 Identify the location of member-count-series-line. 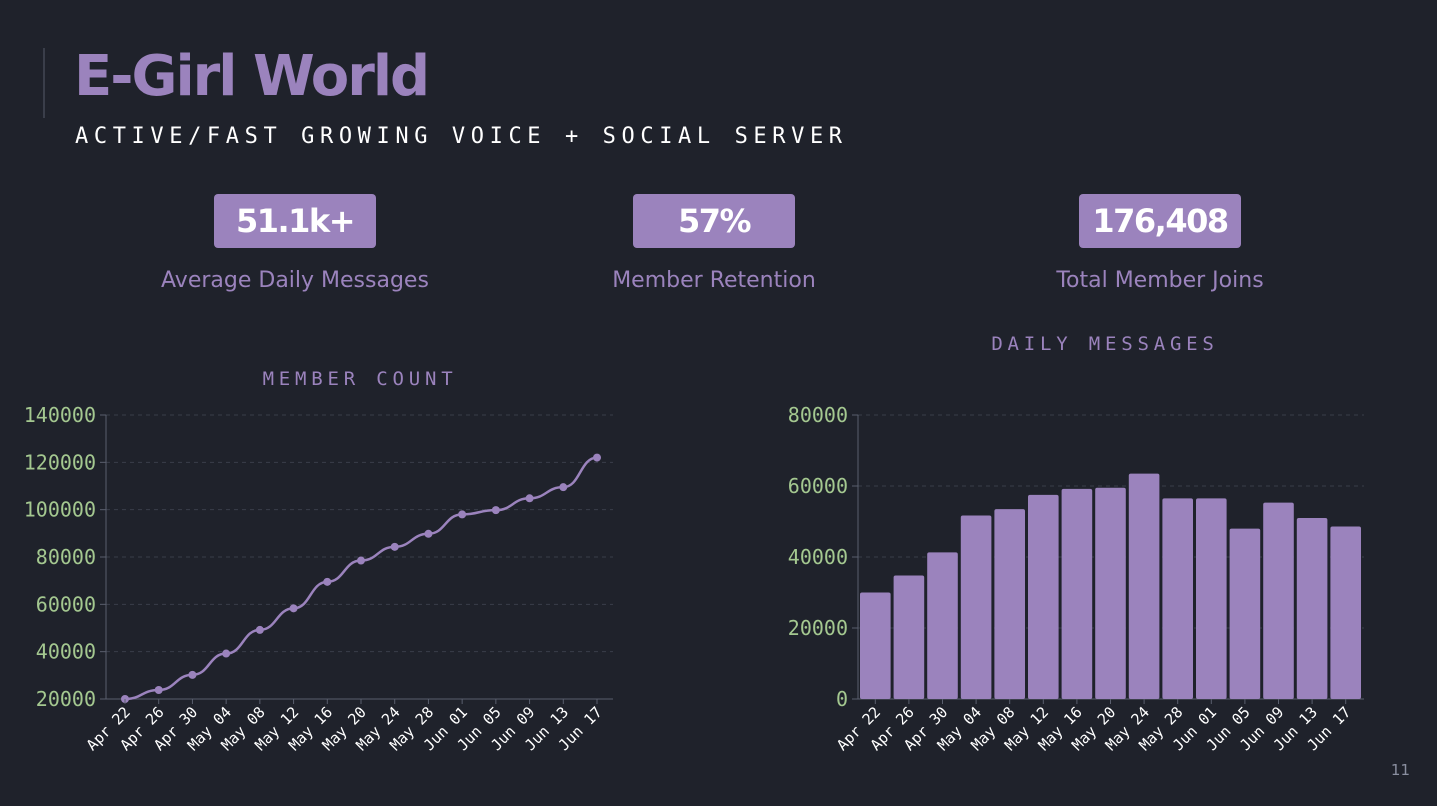
(361, 578).